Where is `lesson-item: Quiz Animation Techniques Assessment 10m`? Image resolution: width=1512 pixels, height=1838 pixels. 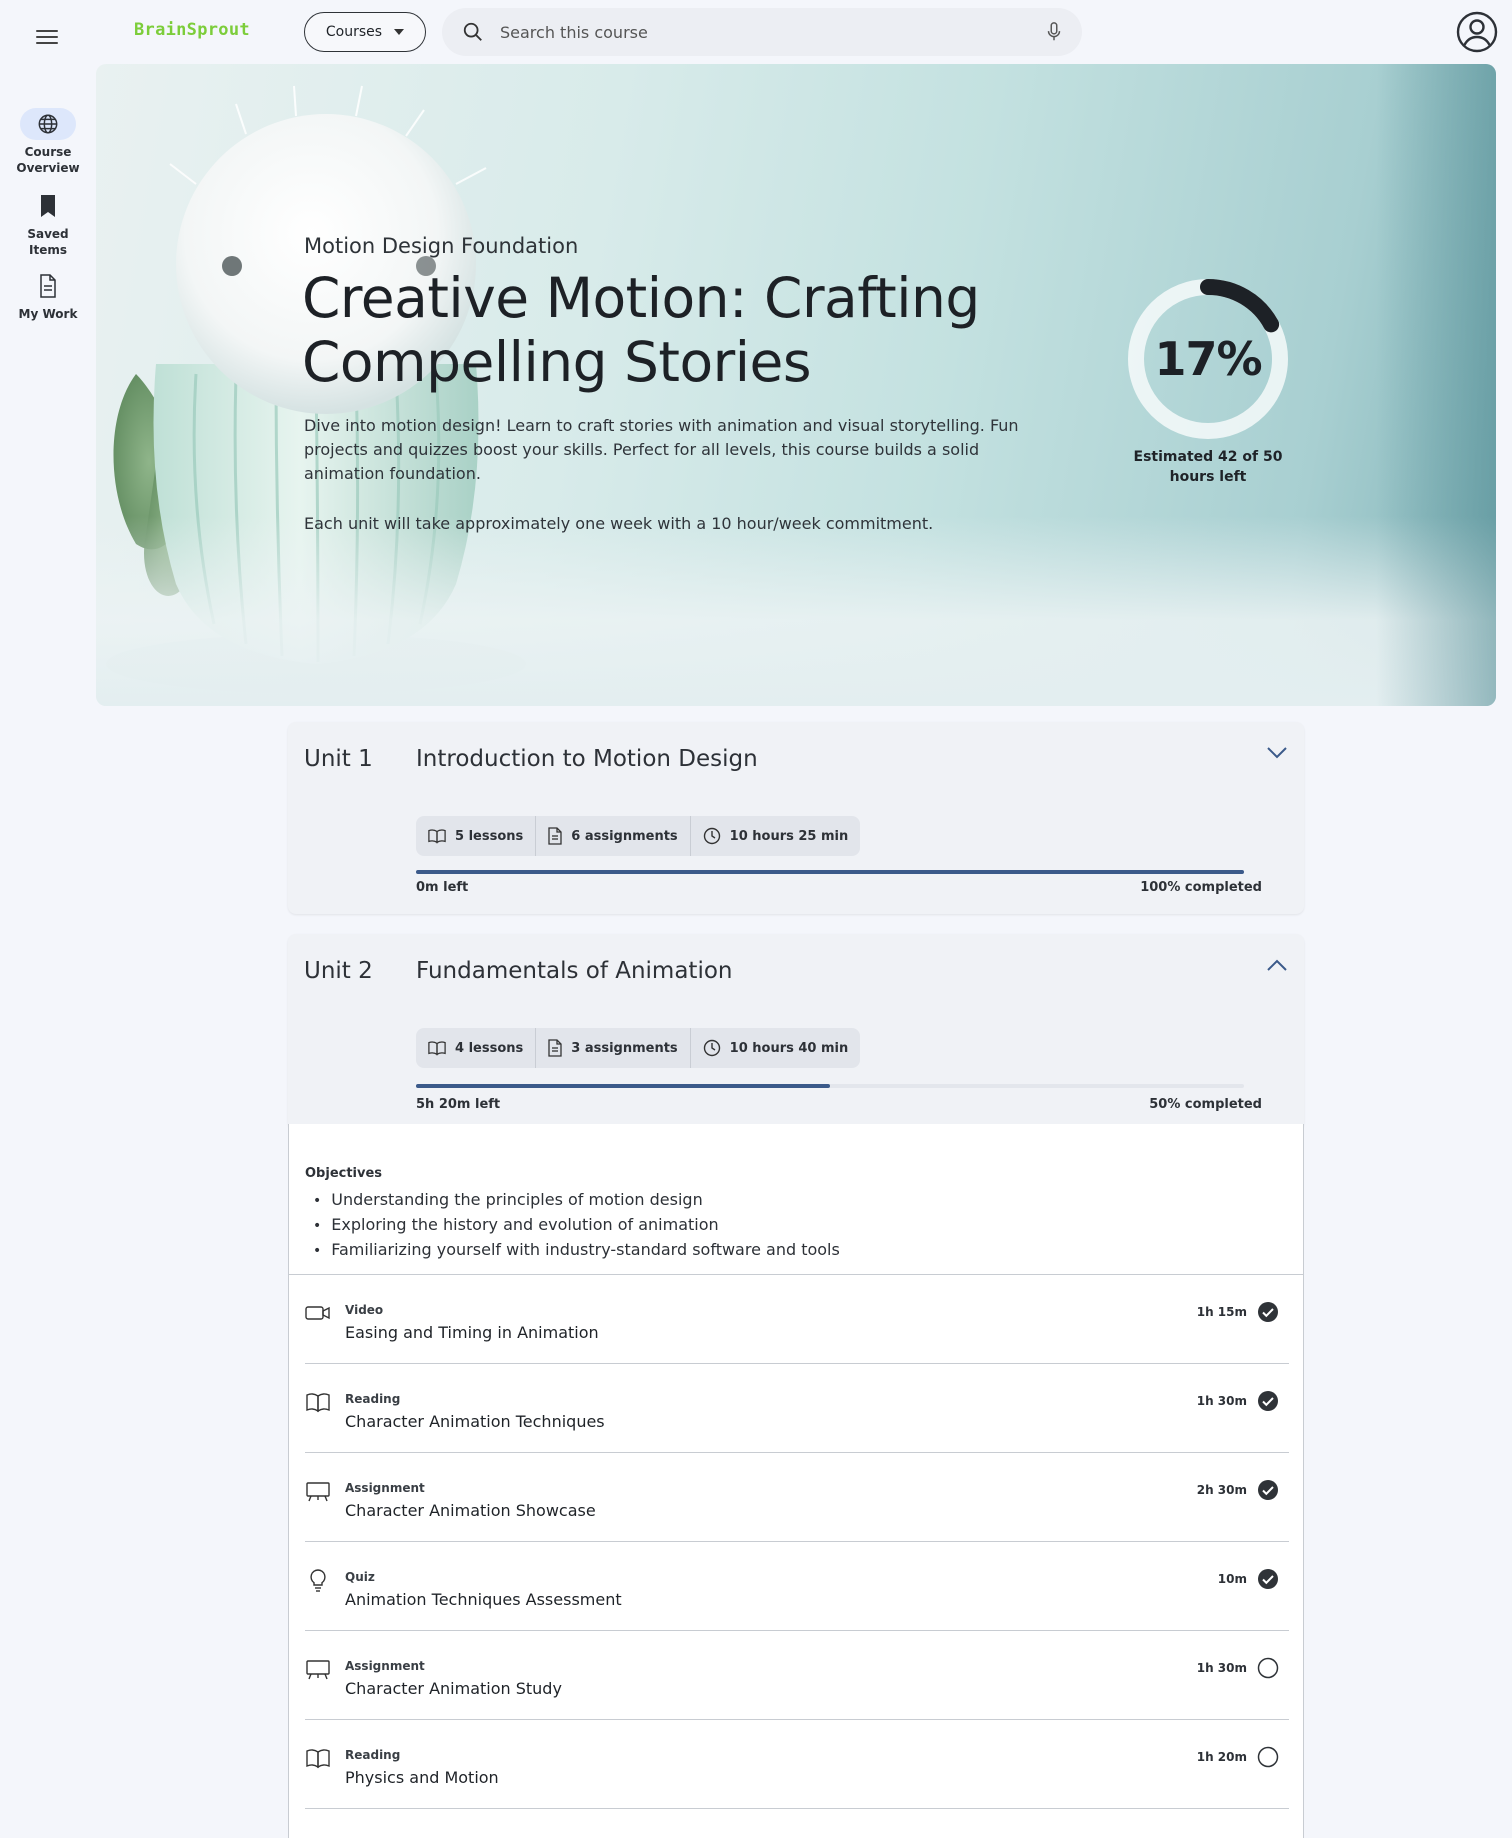
lesson-item: Quiz Animation Techniques Assessment 10m is located at coordinates (797, 1586).